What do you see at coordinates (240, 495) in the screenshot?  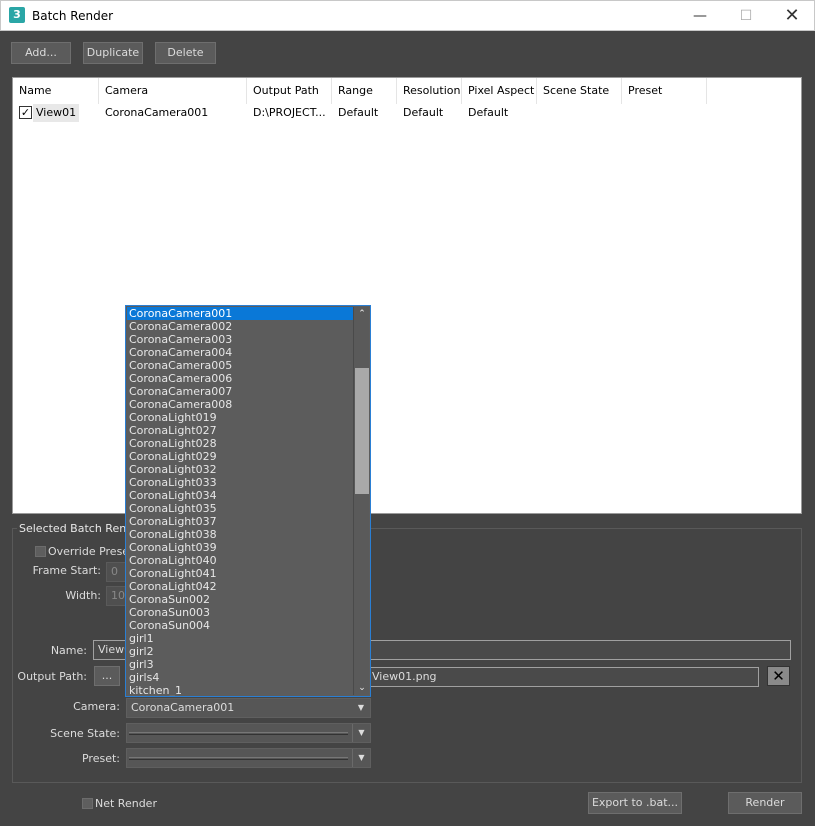 I see `dropdown-item: CoronaLight034` at bounding box center [240, 495].